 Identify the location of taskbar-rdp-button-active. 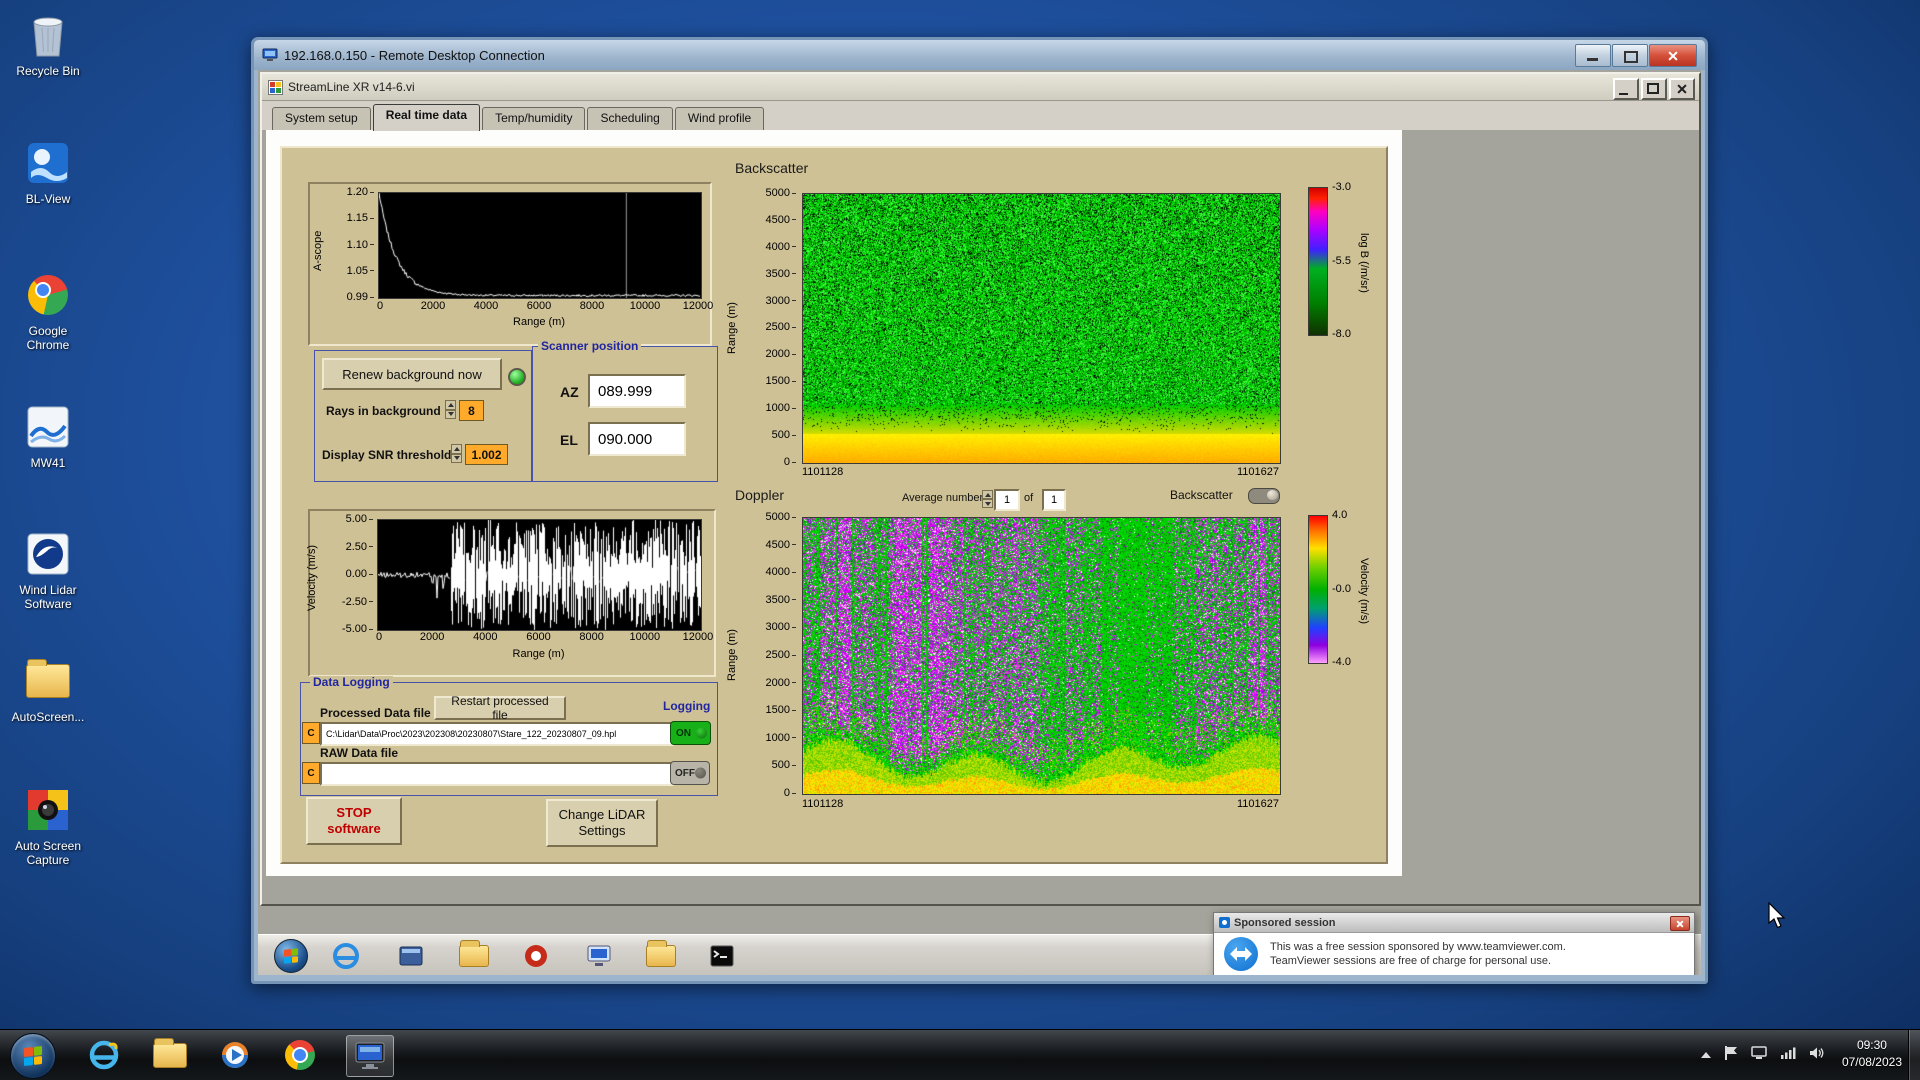
(370, 1056).